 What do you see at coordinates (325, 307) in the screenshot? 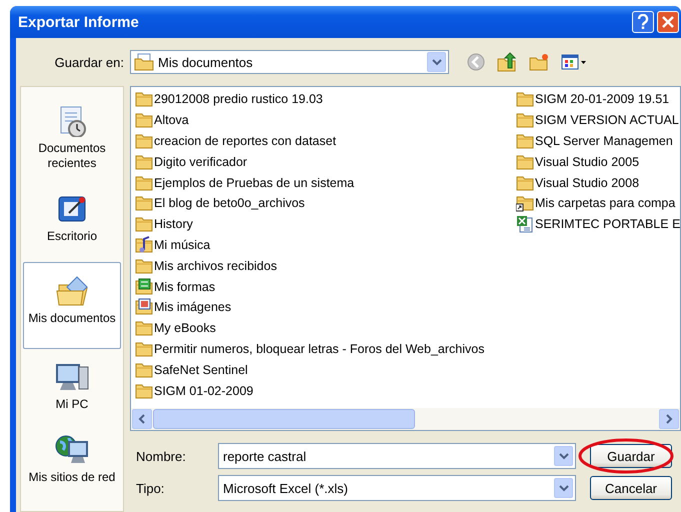
I see `file-item: Mis imágenes` at bounding box center [325, 307].